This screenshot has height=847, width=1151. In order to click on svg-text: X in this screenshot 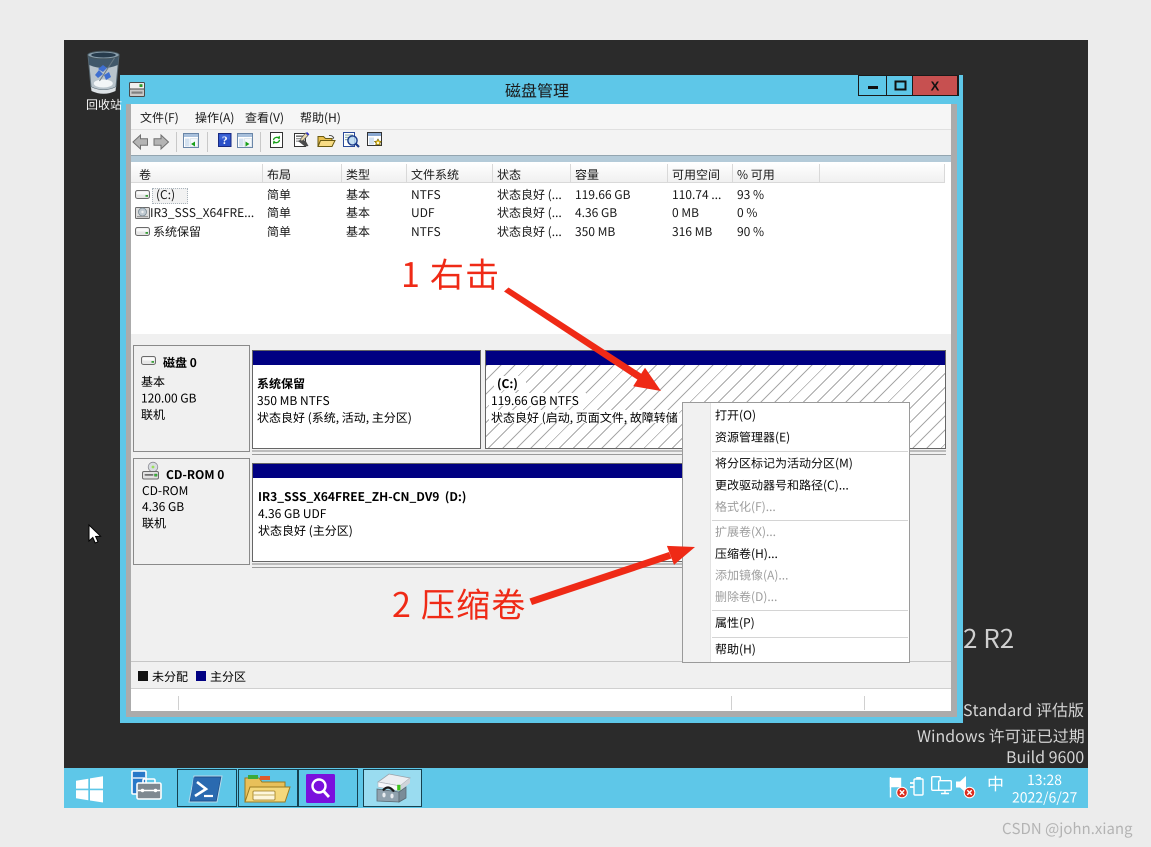, I will do `click(935, 86)`.